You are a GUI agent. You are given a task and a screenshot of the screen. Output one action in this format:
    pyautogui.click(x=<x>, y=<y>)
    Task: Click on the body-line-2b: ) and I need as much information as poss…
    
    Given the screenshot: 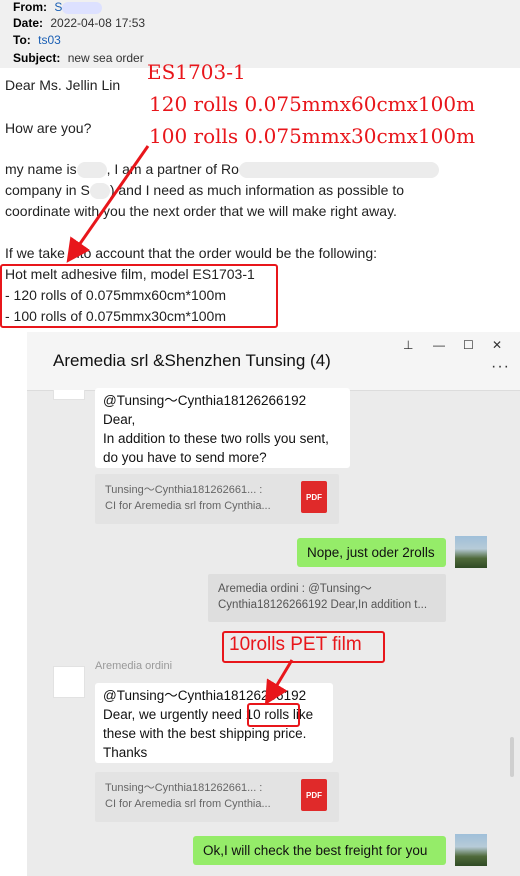 What is the action you would take?
    pyautogui.click(x=256, y=190)
    